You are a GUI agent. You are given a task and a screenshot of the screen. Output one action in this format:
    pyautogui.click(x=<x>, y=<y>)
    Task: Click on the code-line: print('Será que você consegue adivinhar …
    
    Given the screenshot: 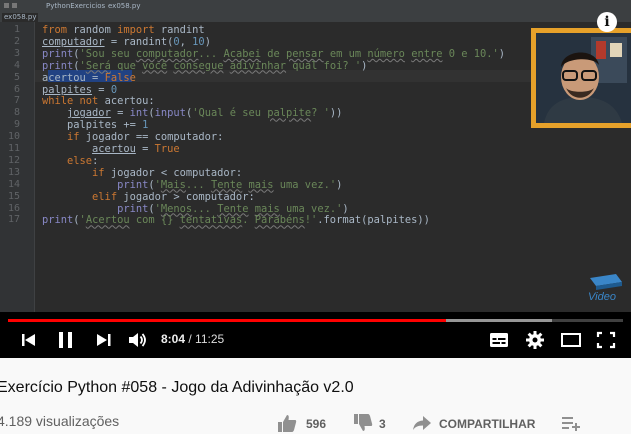 What is the action you would take?
    pyautogui.click(x=205, y=65)
    